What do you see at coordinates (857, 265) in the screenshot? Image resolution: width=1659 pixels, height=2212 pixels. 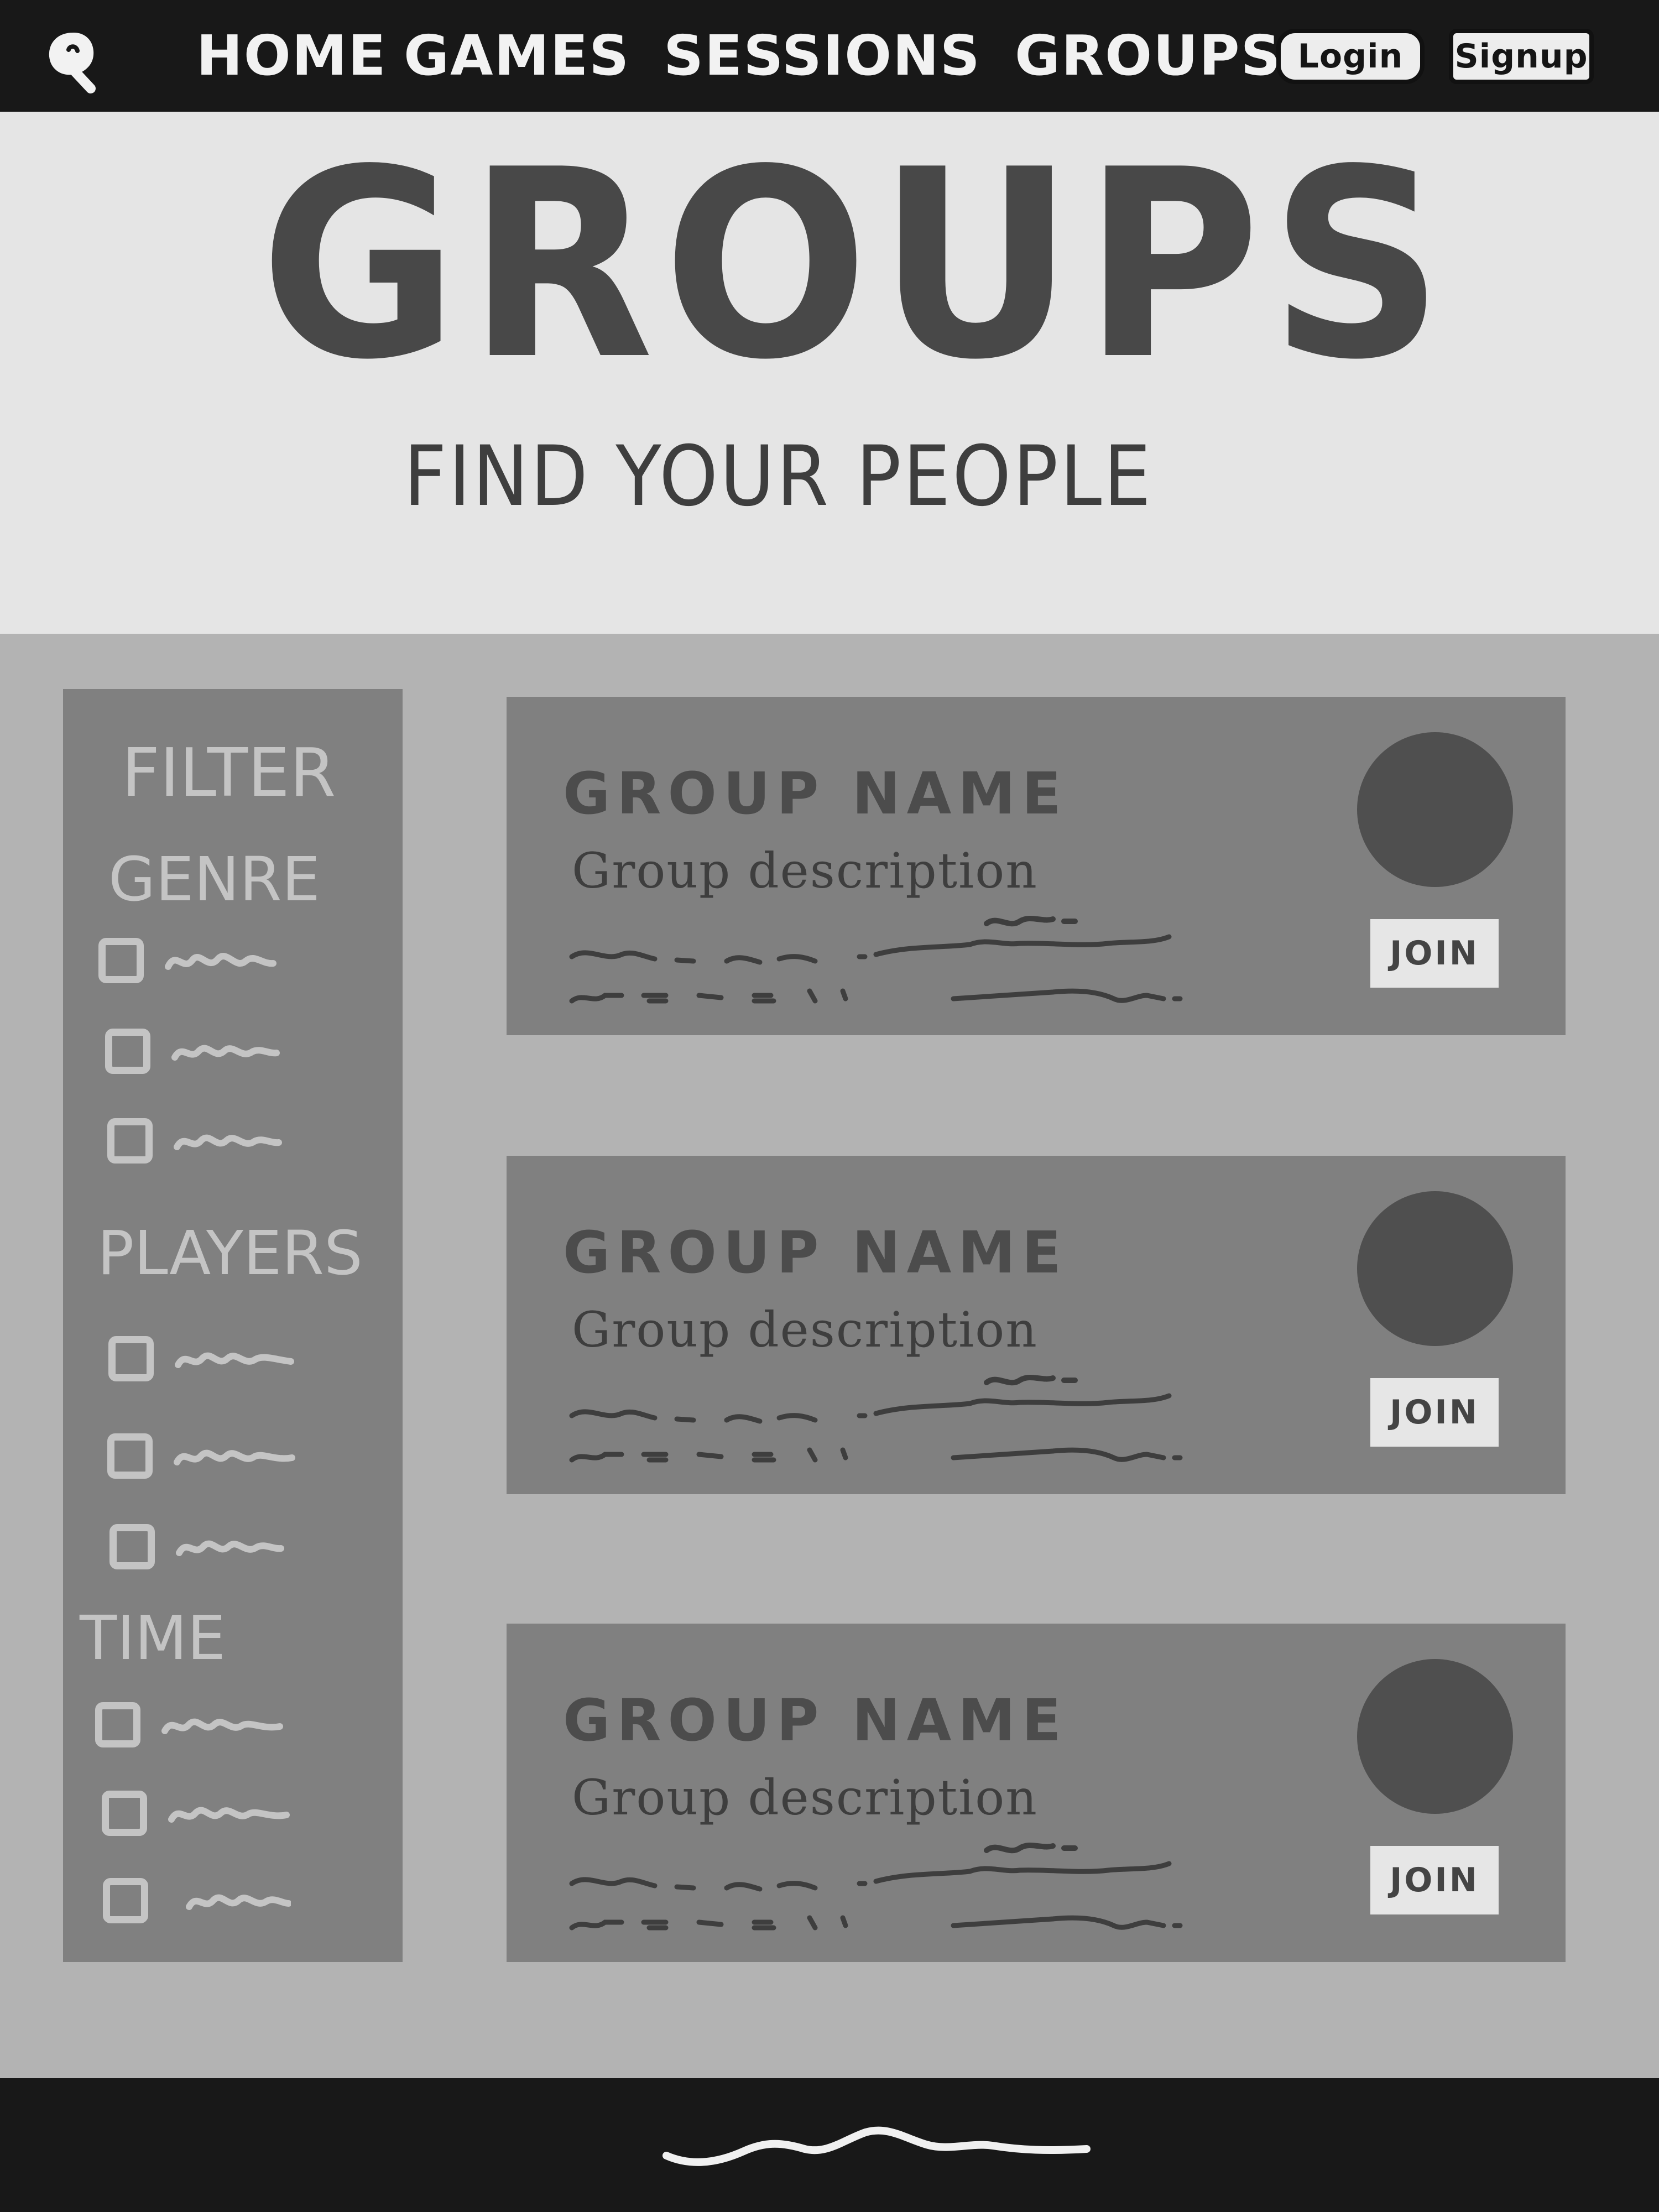 I see `page-title: GROUPS` at bounding box center [857, 265].